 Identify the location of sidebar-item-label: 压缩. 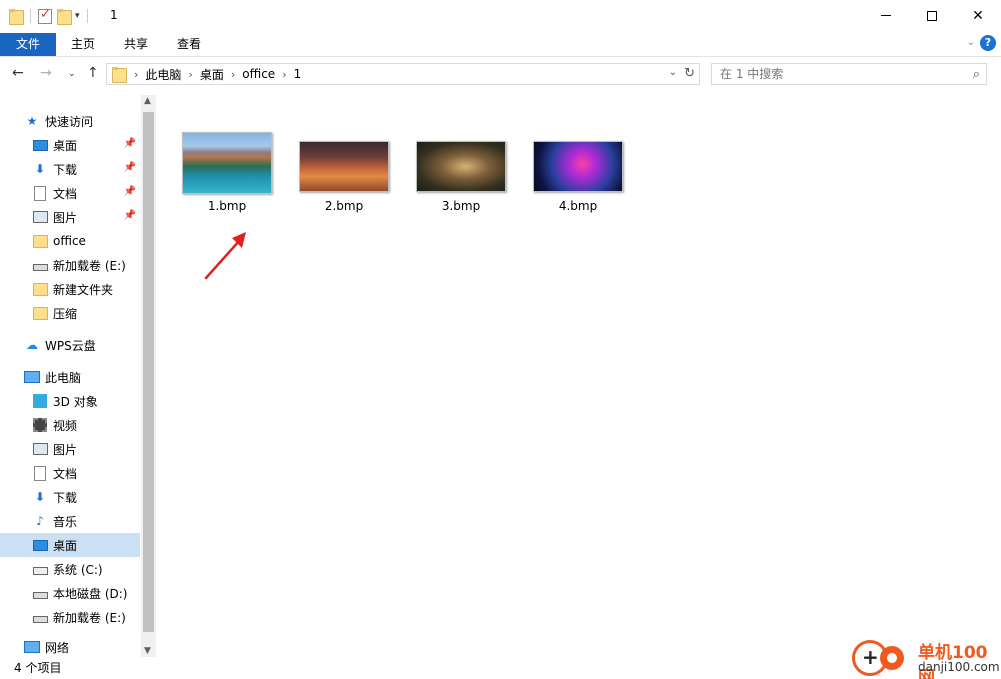
(65, 313).